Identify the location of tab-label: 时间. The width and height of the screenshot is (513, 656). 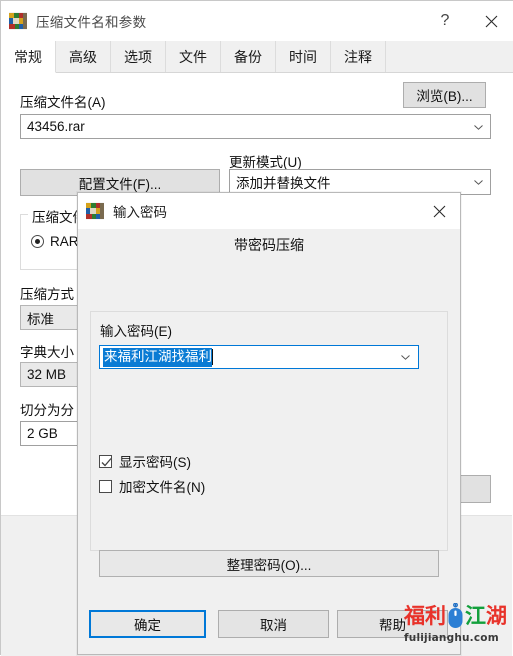
(303, 56).